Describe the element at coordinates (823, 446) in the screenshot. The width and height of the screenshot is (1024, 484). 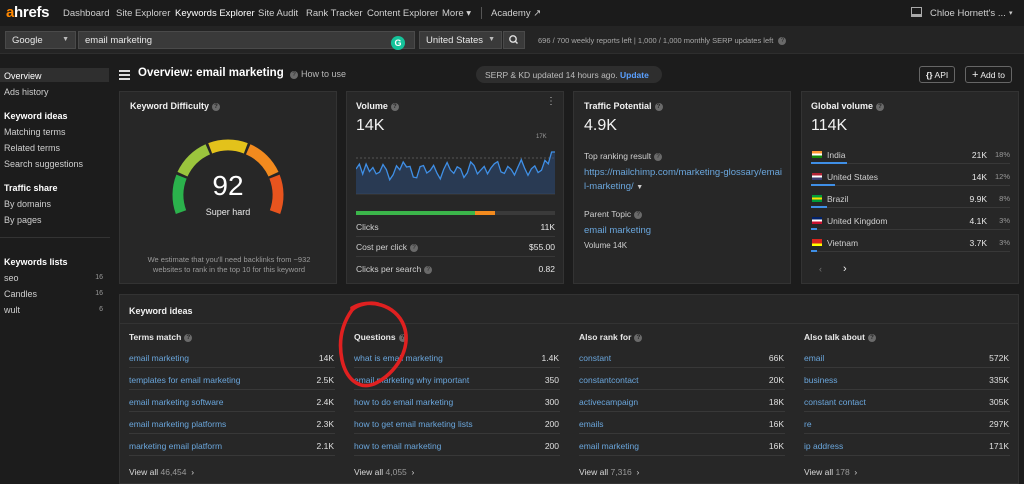
I see `keyword-idea-link: ip address` at that location.